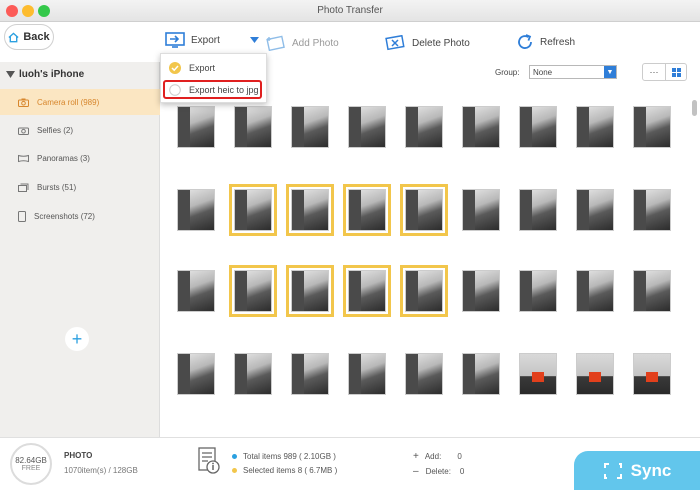 This screenshot has width=700, height=490. What do you see at coordinates (254, 40) in the screenshot?
I see `caret-down-icon` at bounding box center [254, 40].